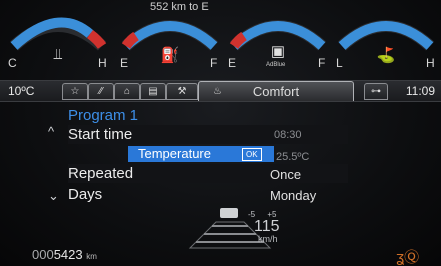 The image size is (441, 266). What do you see at coordinates (208, 173) in the screenshot?
I see `menu-item-repeated: Repeated Once` at bounding box center [208, 173].